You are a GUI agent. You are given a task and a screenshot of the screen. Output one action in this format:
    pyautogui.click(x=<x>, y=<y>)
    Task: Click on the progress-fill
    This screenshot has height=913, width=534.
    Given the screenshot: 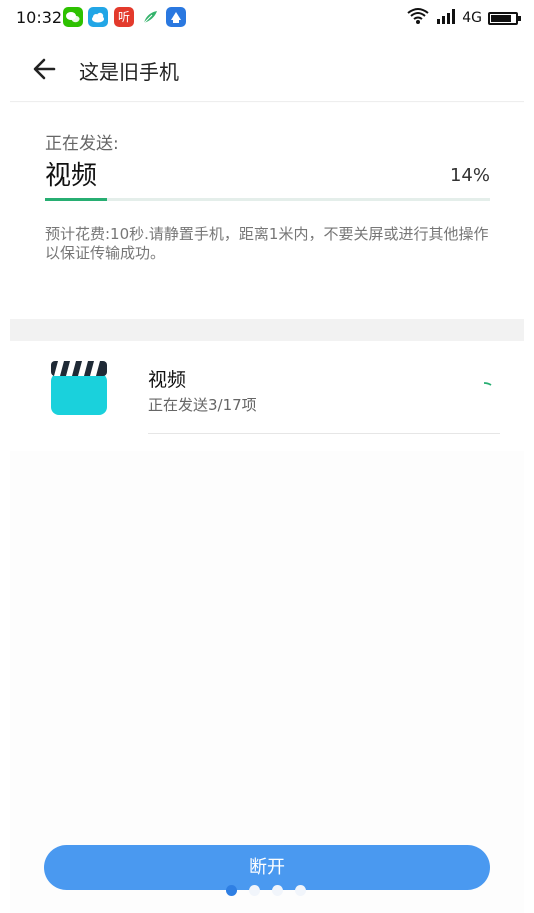 What is the action you would take?
    pyautogui.click(x=76, y=199)
    